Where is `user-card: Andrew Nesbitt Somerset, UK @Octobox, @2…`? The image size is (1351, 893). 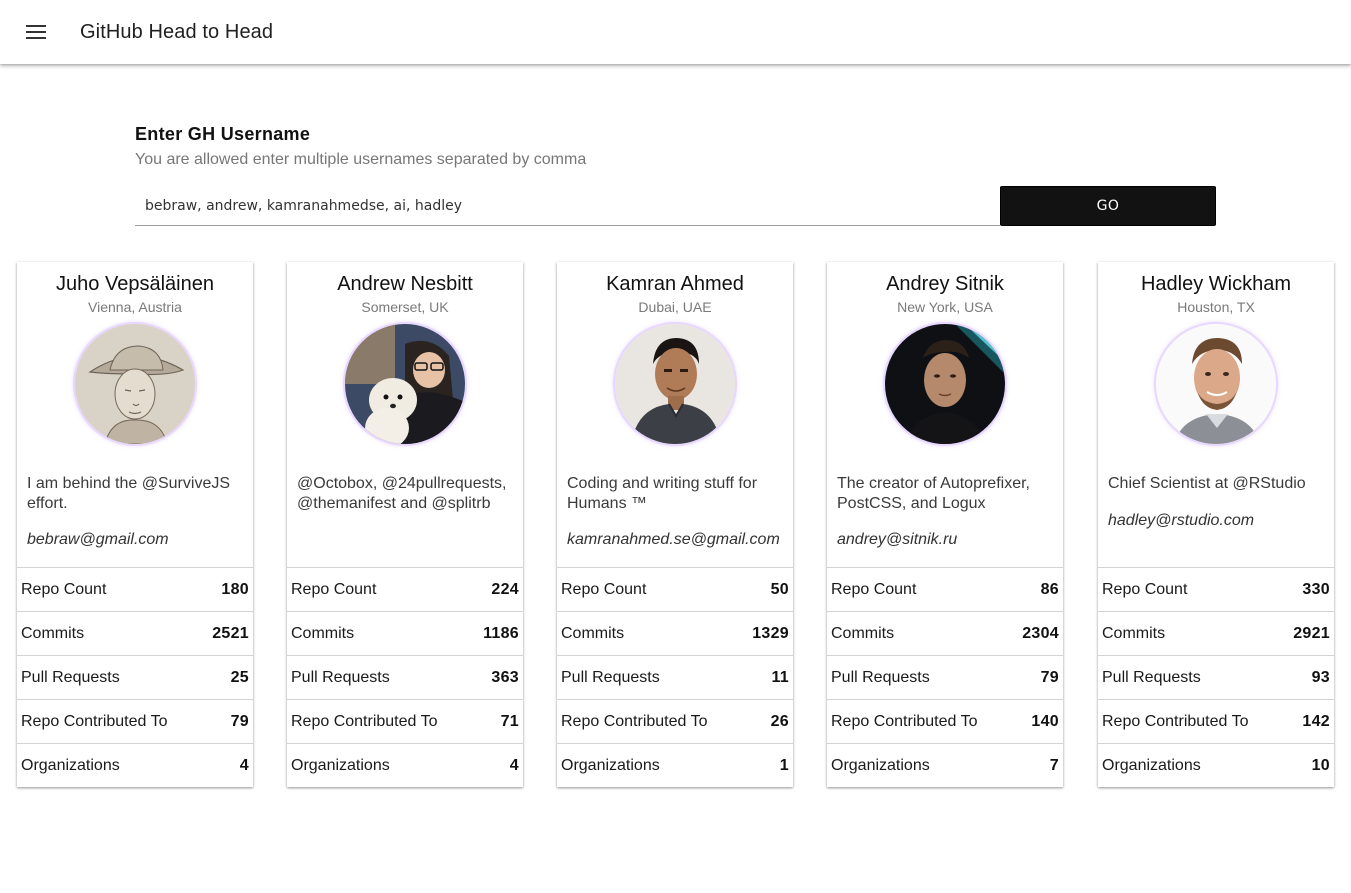 user-card: Andrew Nesbitt Somerset, UK @Octobox, @2… is located at coordinates (405, 524).